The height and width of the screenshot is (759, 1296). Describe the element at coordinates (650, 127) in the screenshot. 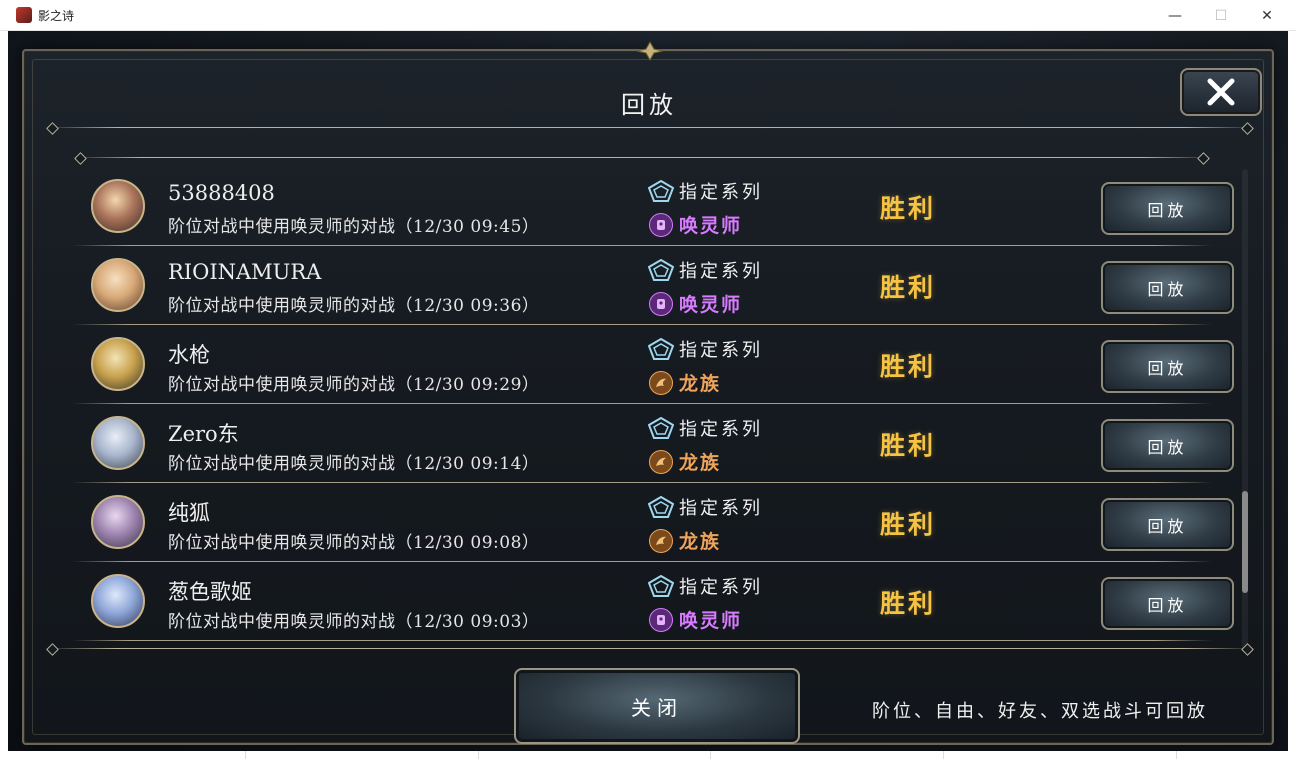

I see `title-divider` at that location.